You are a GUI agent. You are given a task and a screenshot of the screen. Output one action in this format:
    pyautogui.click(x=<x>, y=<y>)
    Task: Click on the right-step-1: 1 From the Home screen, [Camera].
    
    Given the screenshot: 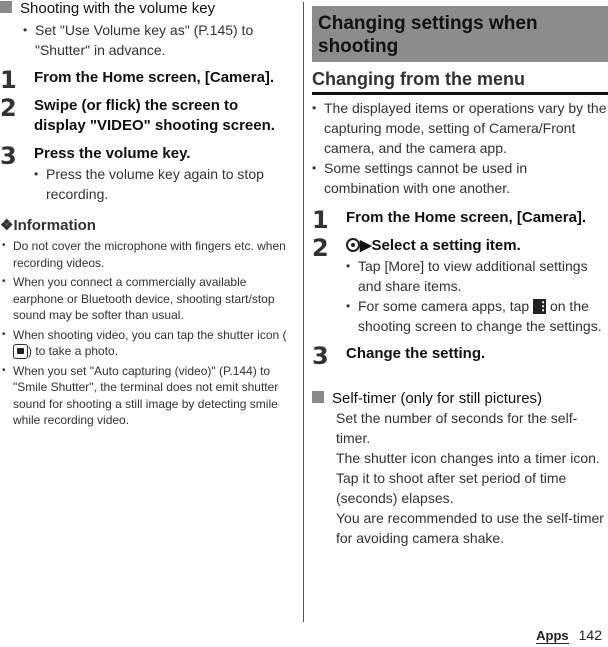 What is the action you would take?
    pyautogui.click(x=460, y=220)
    